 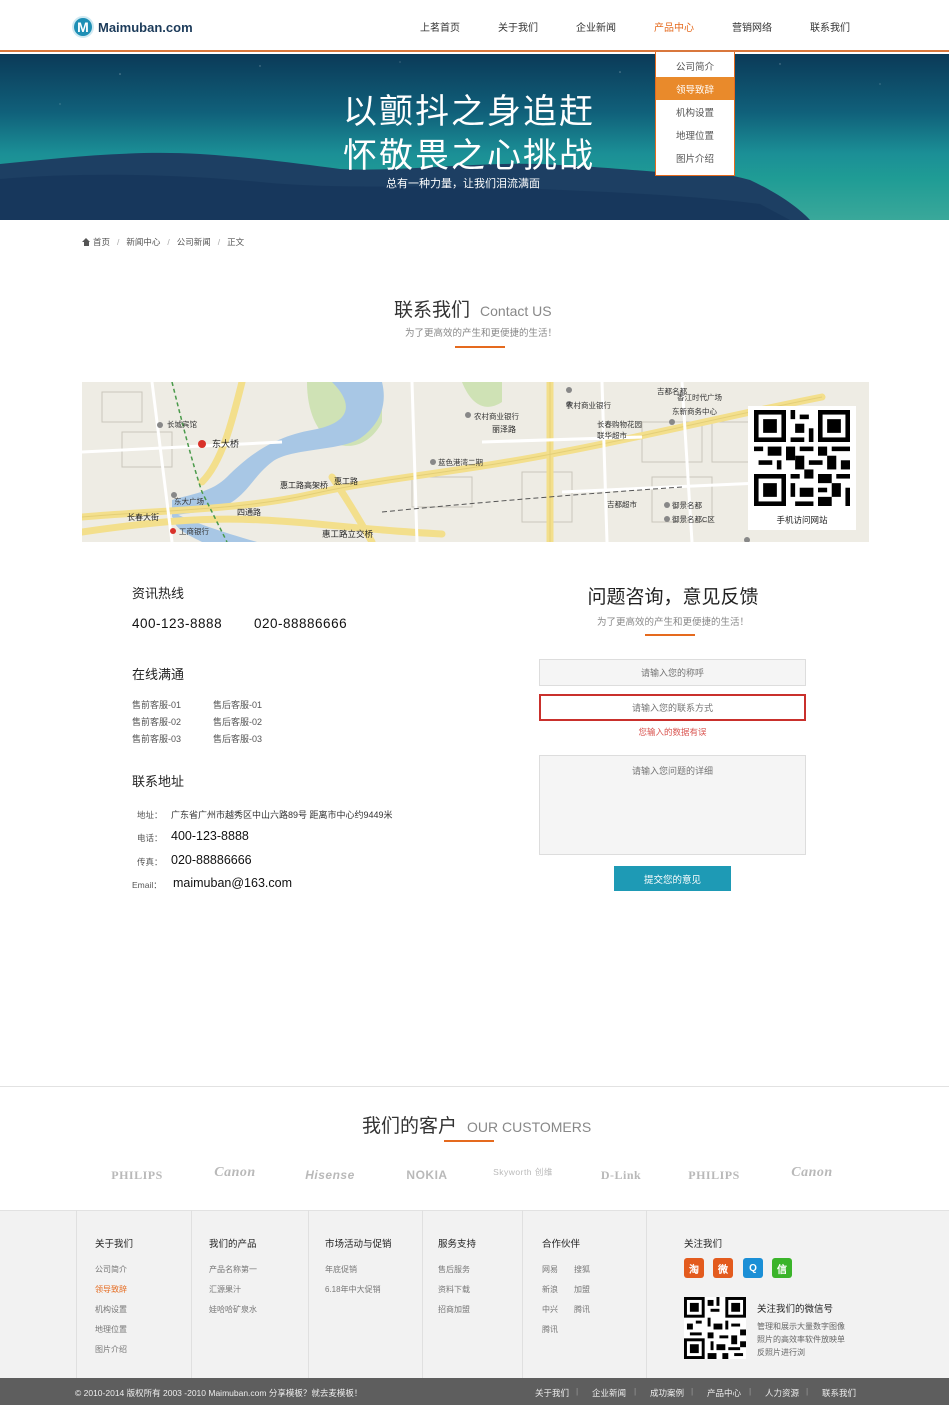 I want to click on bottom-link-news: 企业新闻, so click(x=609, y=1393).